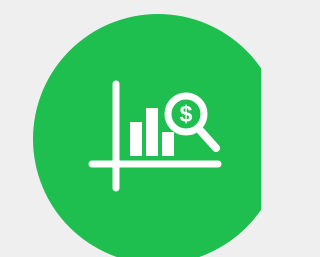 This screenshot has width=320, height=257. I want to click on bar-partial, so click(168, 144).